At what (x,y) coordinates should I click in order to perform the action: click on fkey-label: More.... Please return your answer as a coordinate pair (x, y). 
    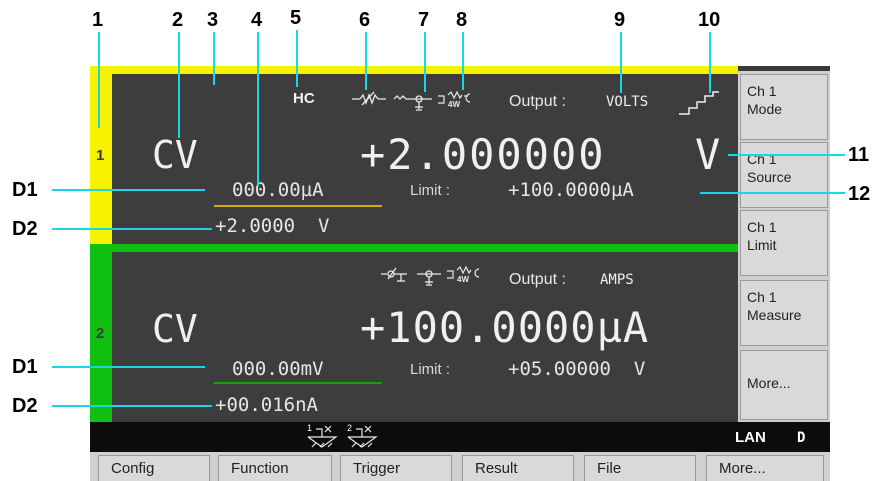
    Looking at the image, I should click on (742, 468).